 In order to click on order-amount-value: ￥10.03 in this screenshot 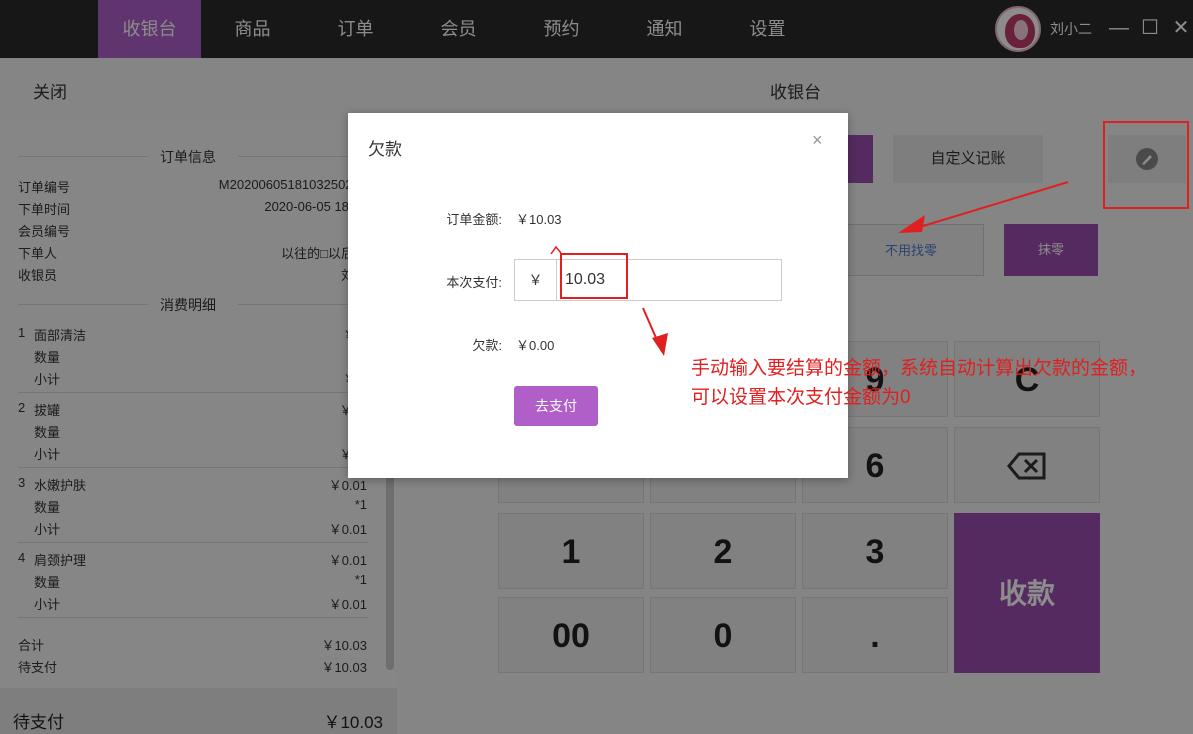, I will do `click(539, 219)`.